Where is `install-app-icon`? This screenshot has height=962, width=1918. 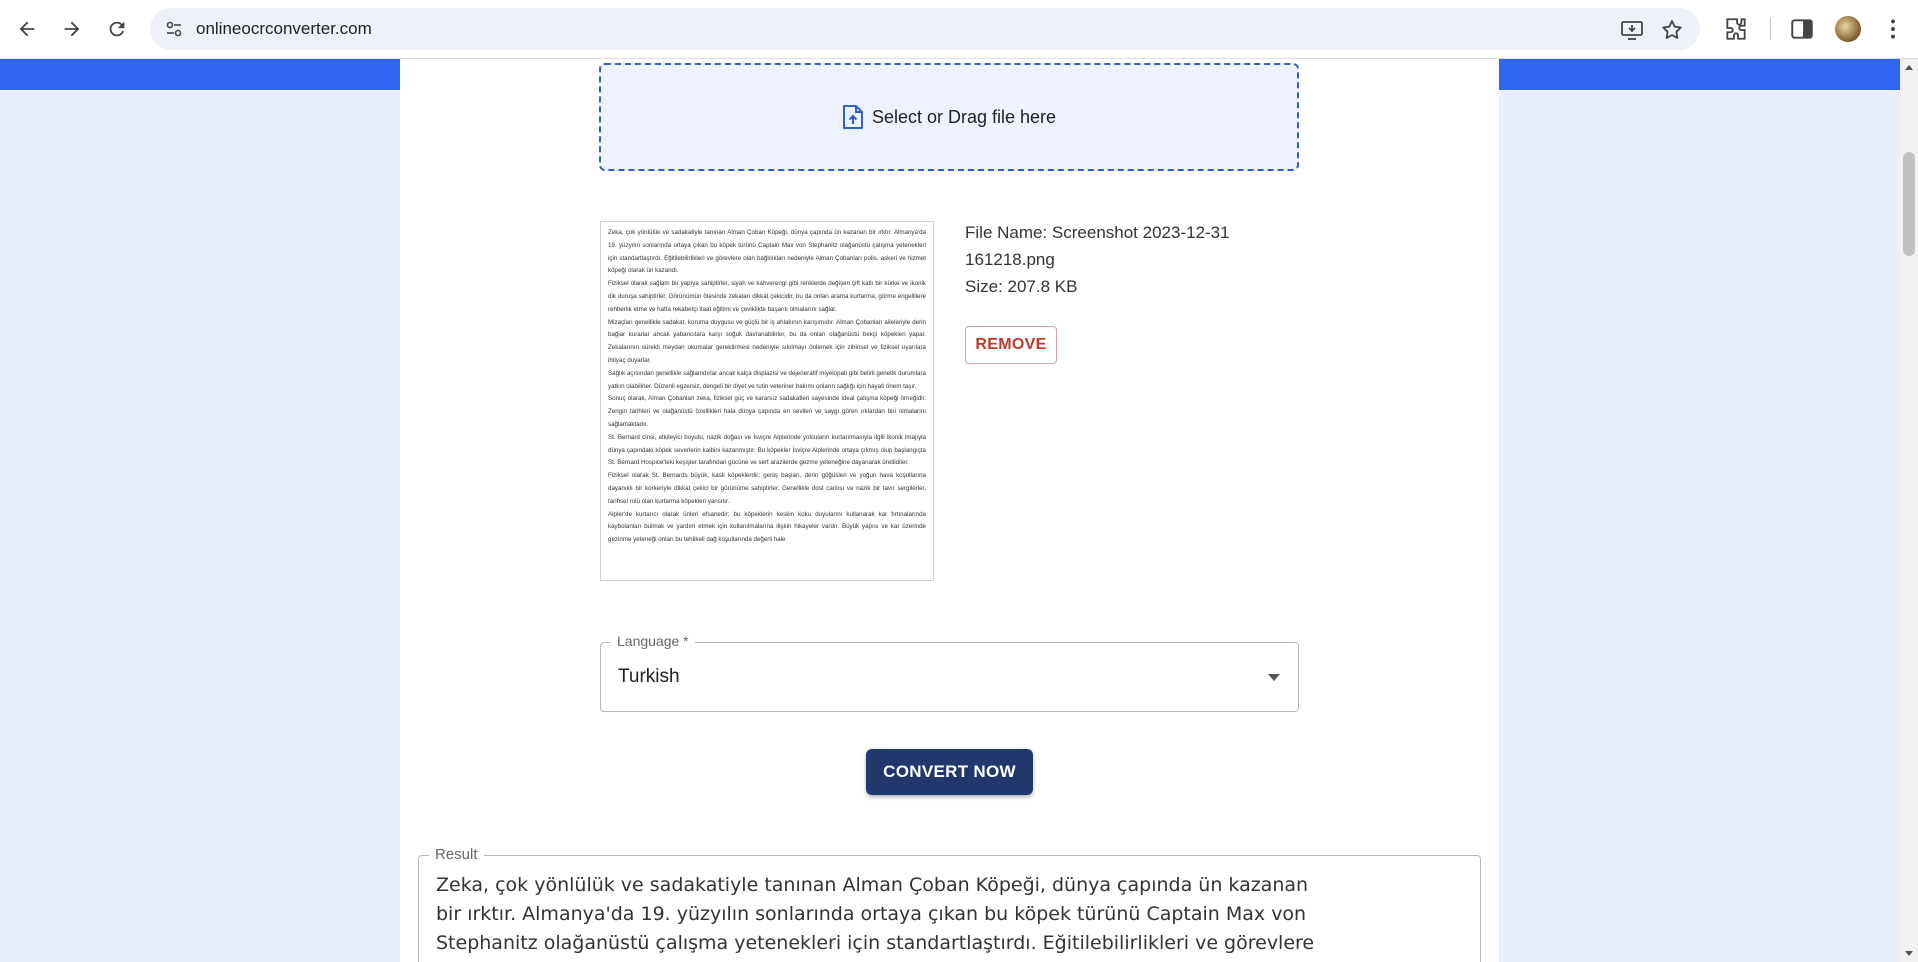 install-app-icon is located at coordinates (1632, 30).